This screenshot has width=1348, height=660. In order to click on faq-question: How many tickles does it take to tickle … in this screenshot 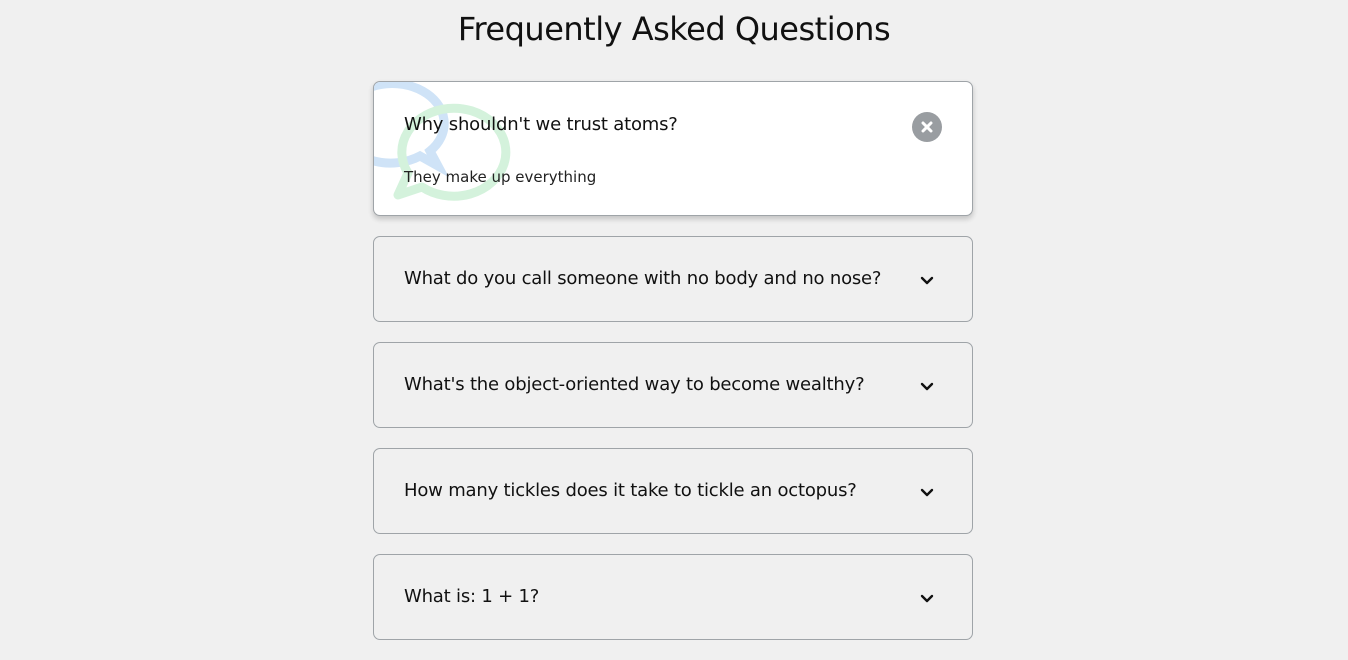, I will do `click(630, 490)`.